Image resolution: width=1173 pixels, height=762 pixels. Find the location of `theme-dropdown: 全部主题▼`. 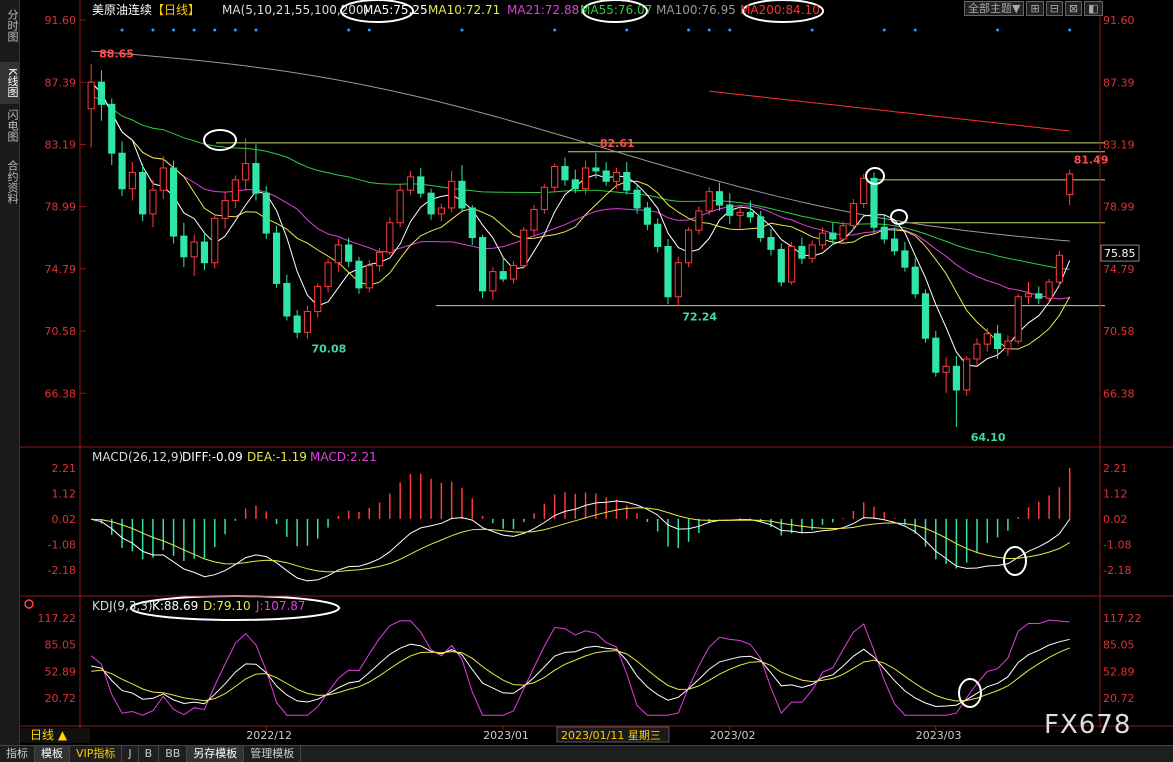

theme-dropdown: 全部主题▼ is located at coordinates (994, 8).